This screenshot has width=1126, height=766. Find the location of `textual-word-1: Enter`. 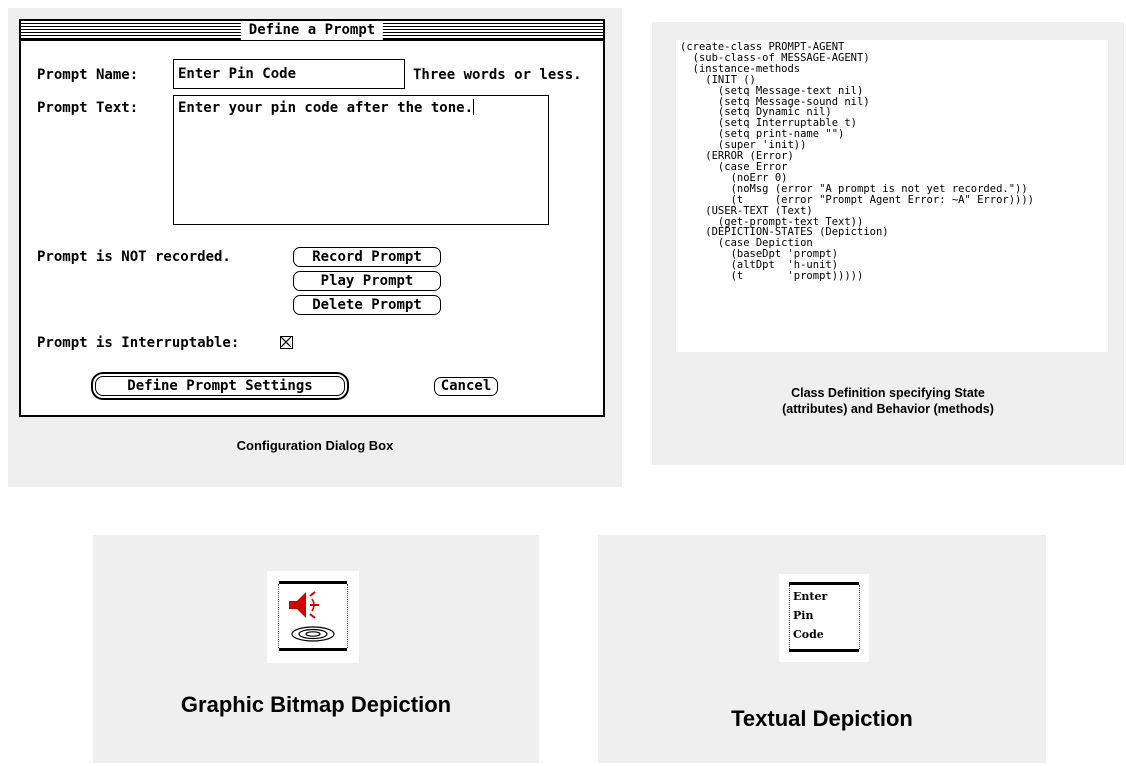

textual-word-1: Enter is located at coordinates (810, 596).